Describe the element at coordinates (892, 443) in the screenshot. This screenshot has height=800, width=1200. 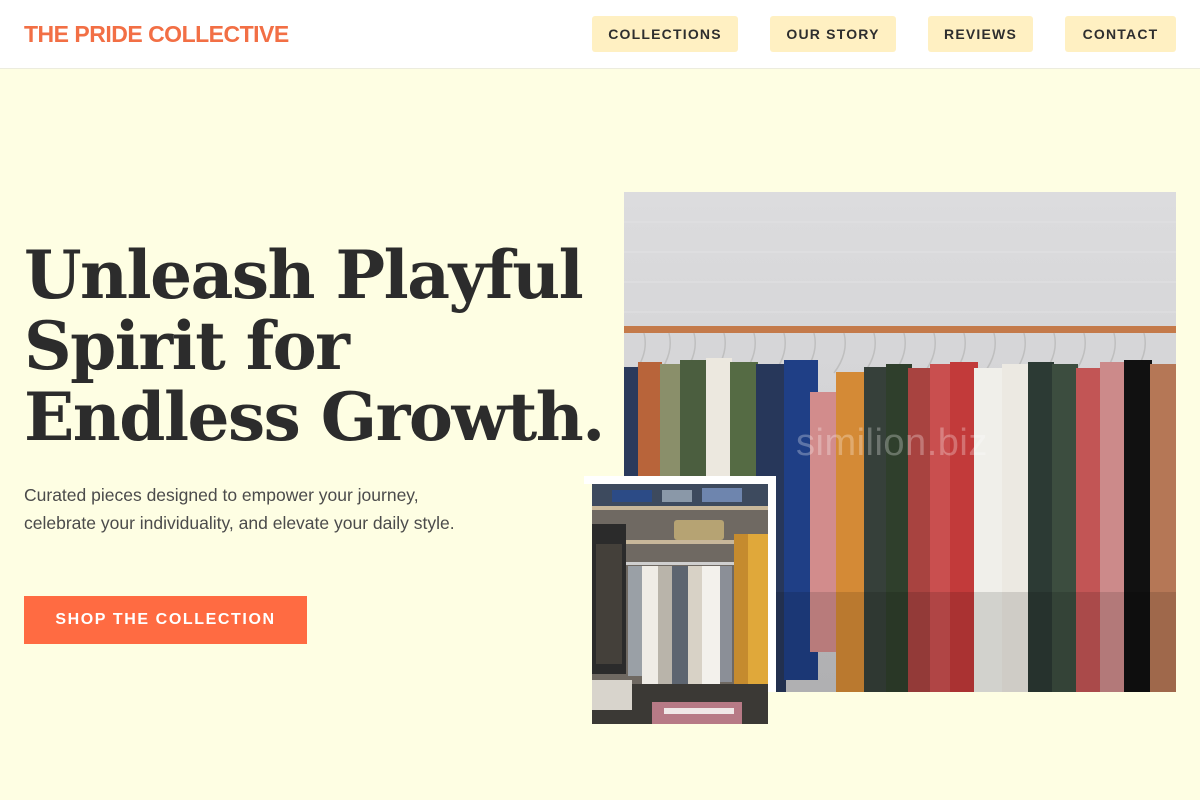
I see `image-watermark: similion.biz` at that location.